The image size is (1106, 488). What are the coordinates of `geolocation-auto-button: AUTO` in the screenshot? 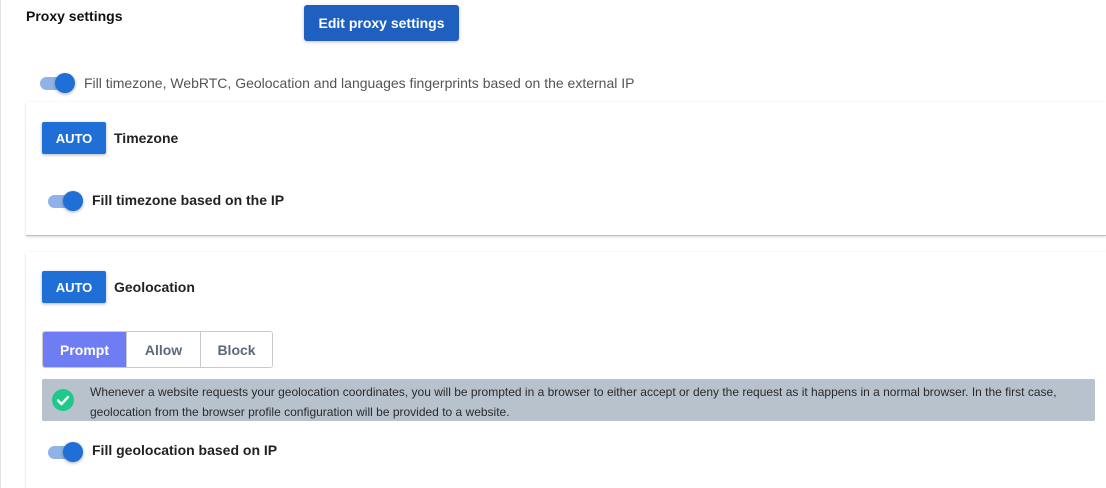 It's located at (74, 287).